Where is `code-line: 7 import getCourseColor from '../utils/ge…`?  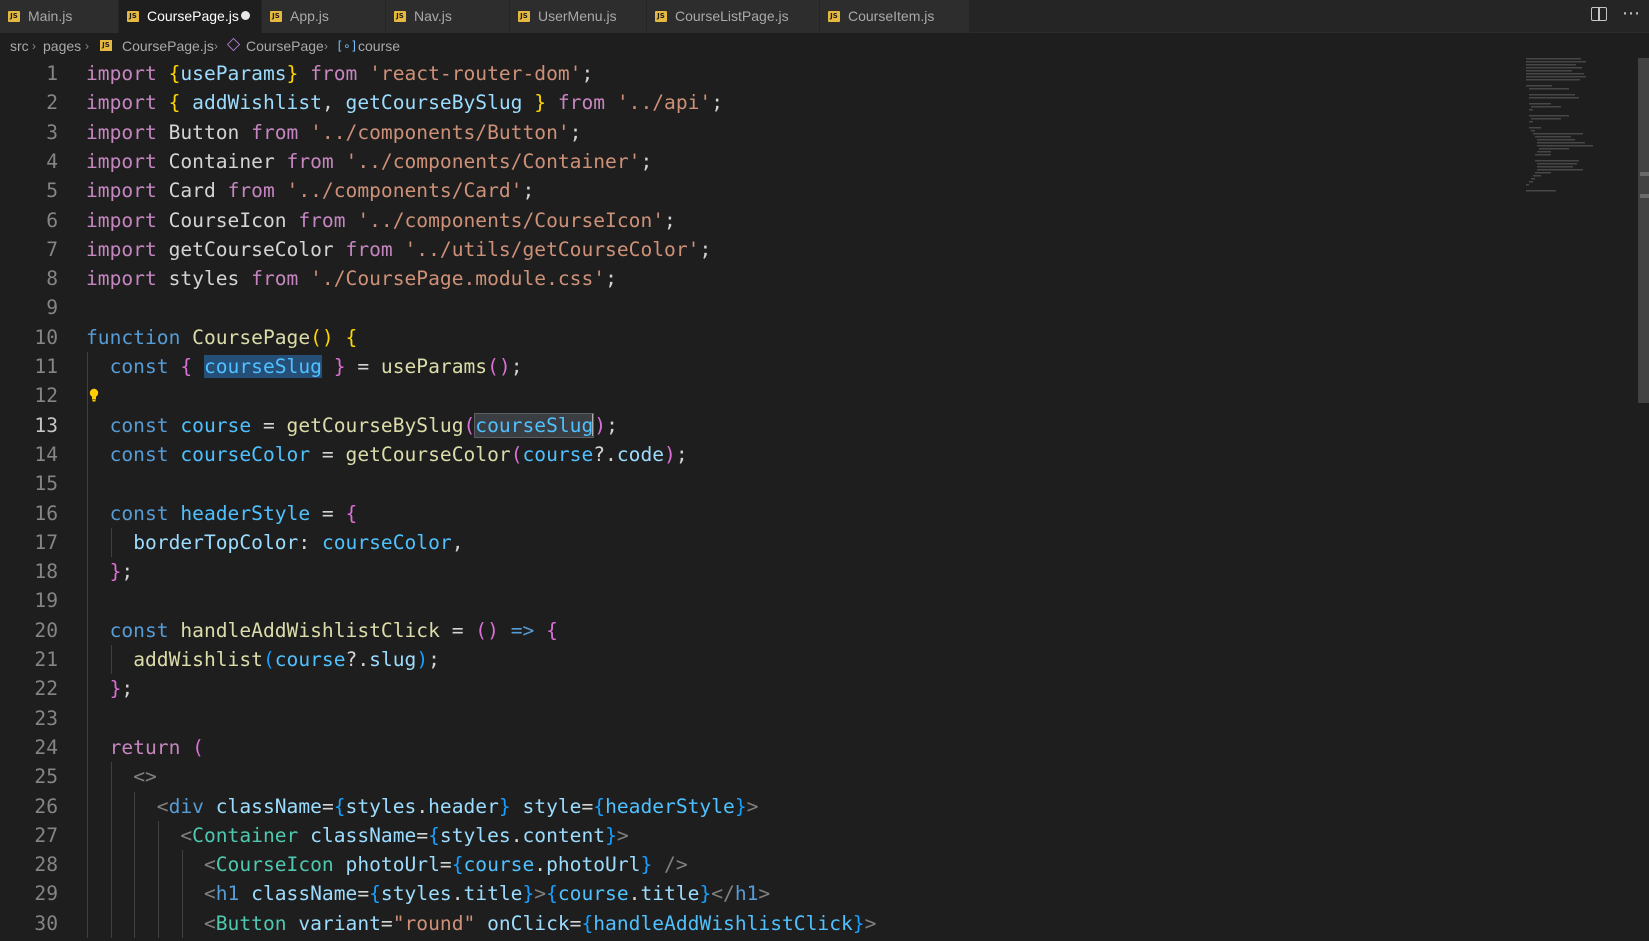 code-line: 7 import getCourseColor from '../utils/ge… is located at coordinates (765, 249).